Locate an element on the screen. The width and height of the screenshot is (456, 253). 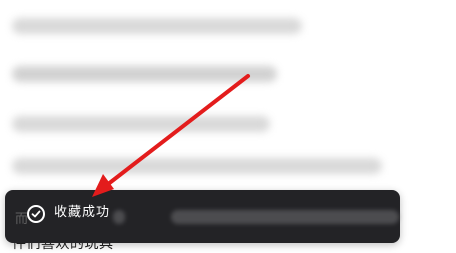
check-circle-icon is located at coordinates (36, 214).